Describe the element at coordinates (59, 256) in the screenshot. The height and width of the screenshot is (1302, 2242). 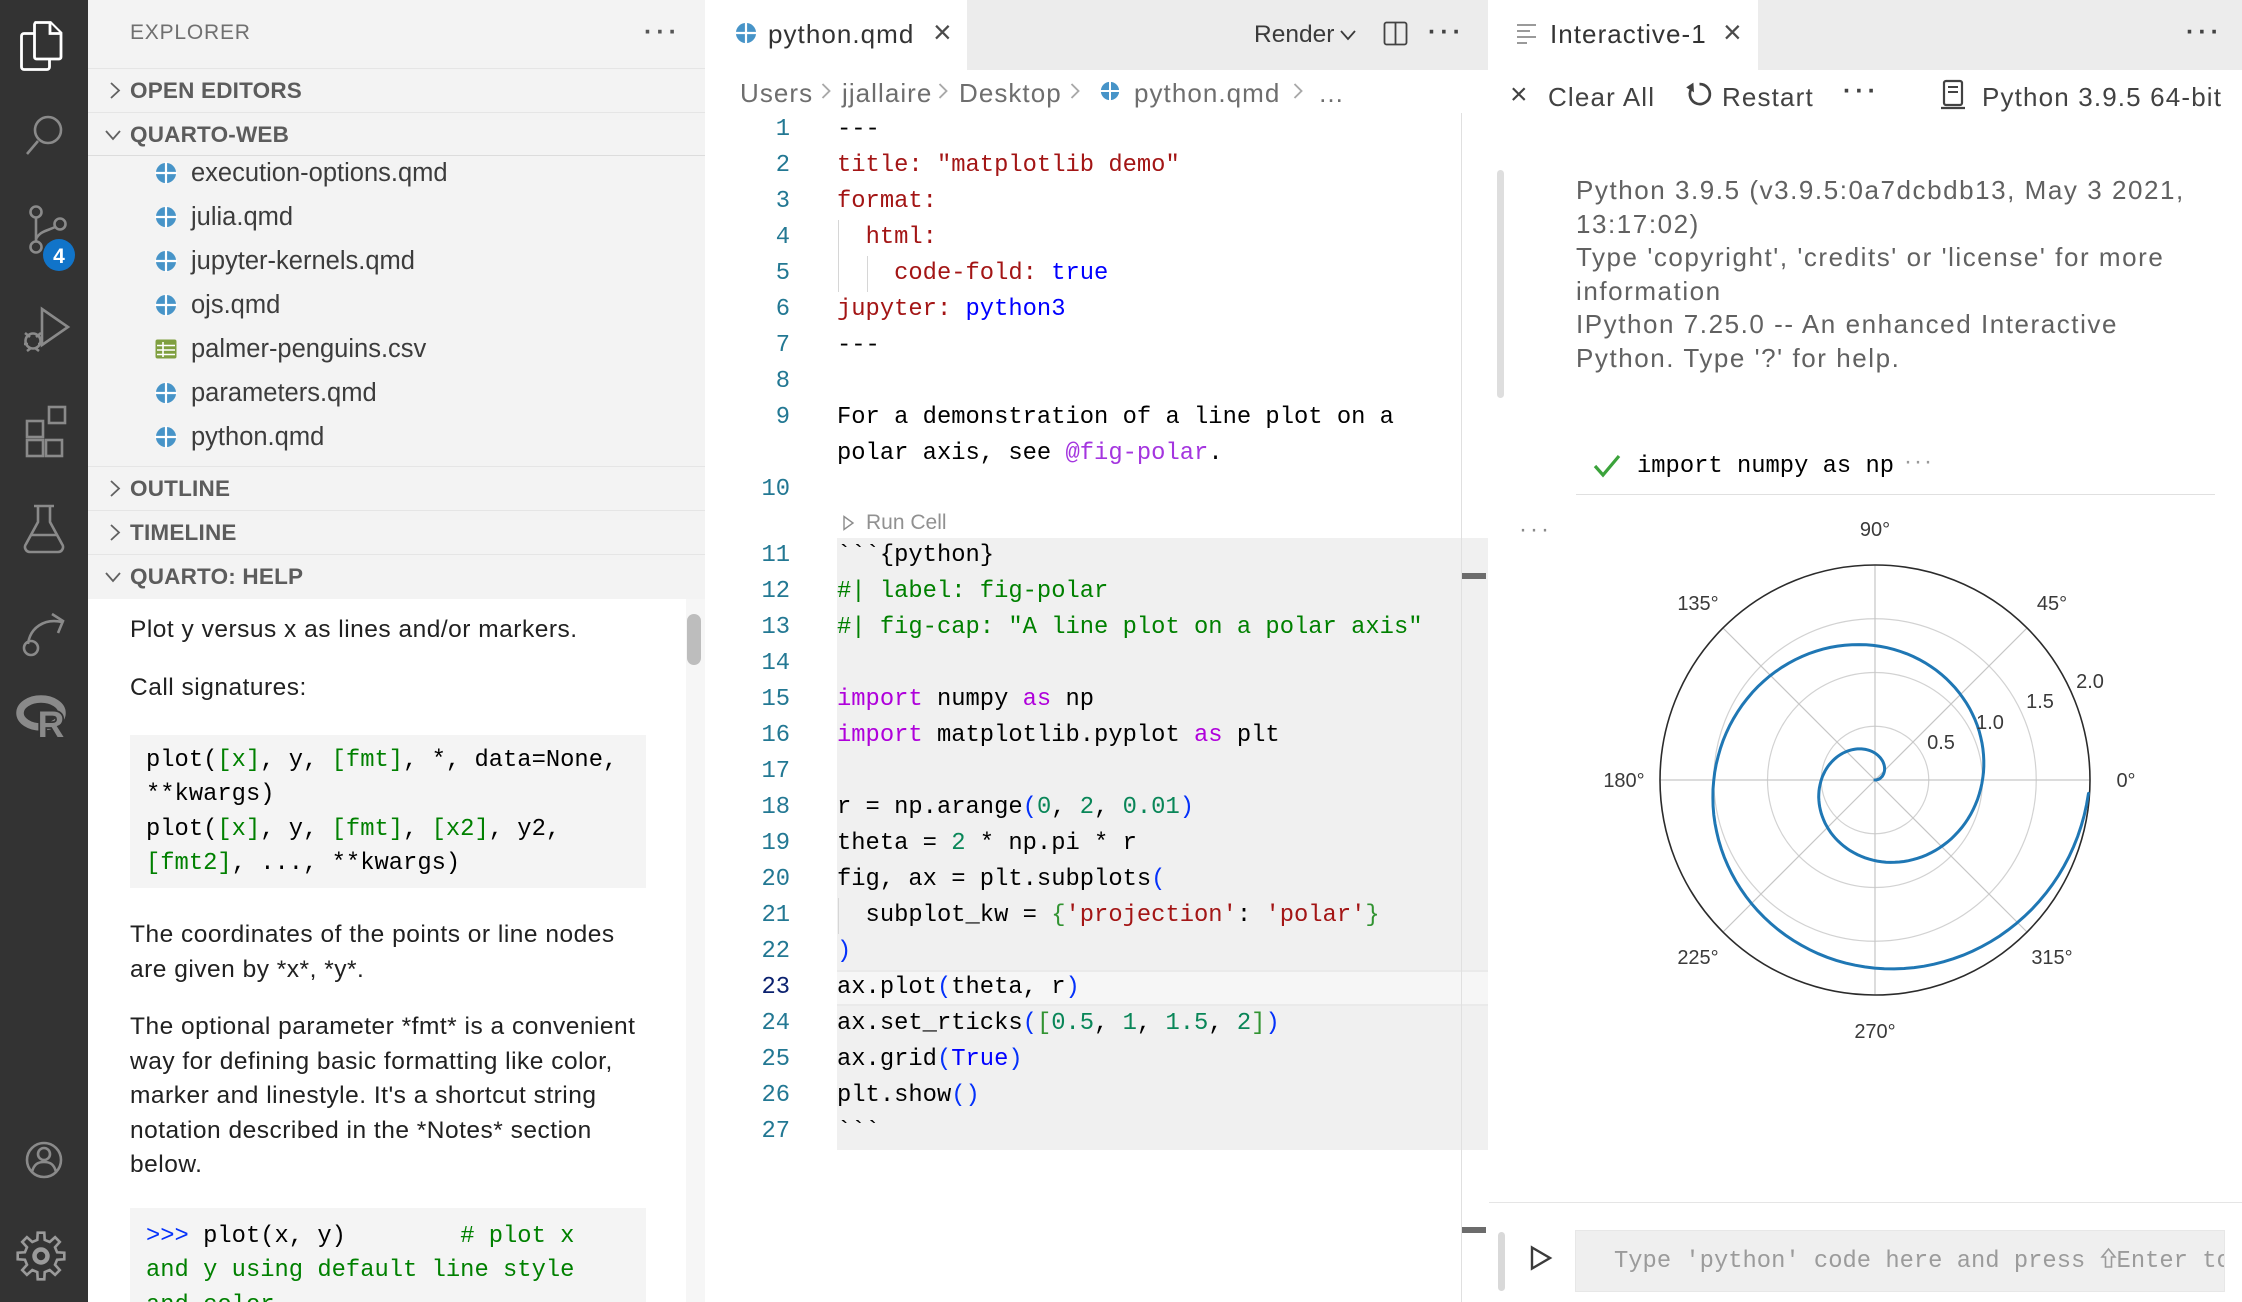
I see `svg-text: 4` at that location.